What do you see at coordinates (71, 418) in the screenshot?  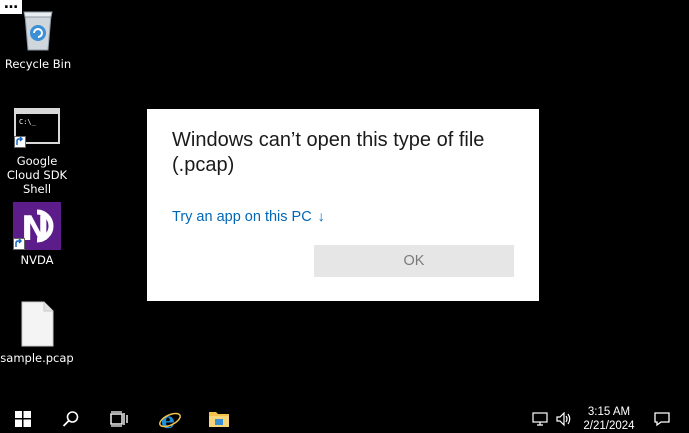 I see `search-icon` at bounding box center [71, 418].